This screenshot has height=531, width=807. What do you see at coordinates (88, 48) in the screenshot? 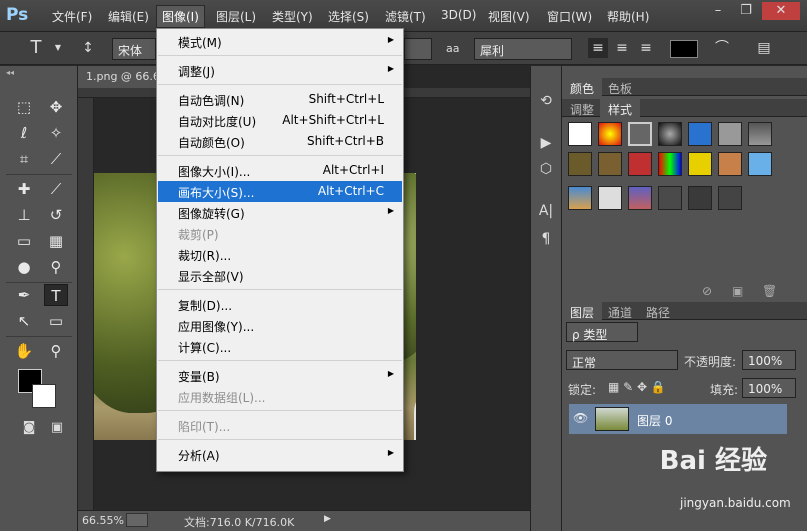
I see `orientation-icon: ↕` at bounding box center [88, 48].